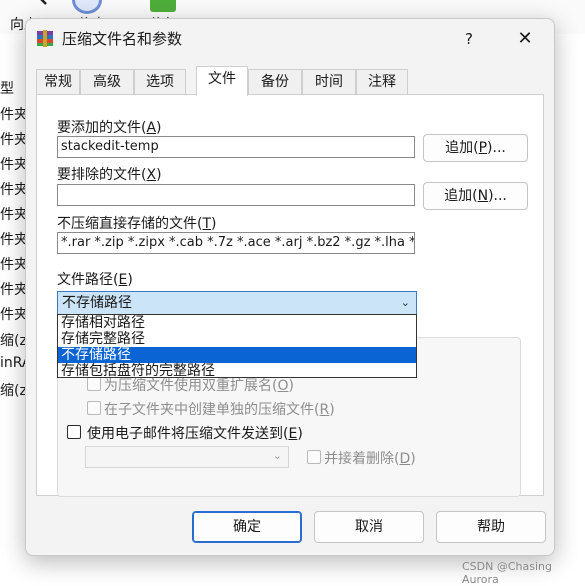  What do you see at coordinates (369, 527) in the screenshot?
I see `cancel-button: 取消` at bounding box center [369, 527].